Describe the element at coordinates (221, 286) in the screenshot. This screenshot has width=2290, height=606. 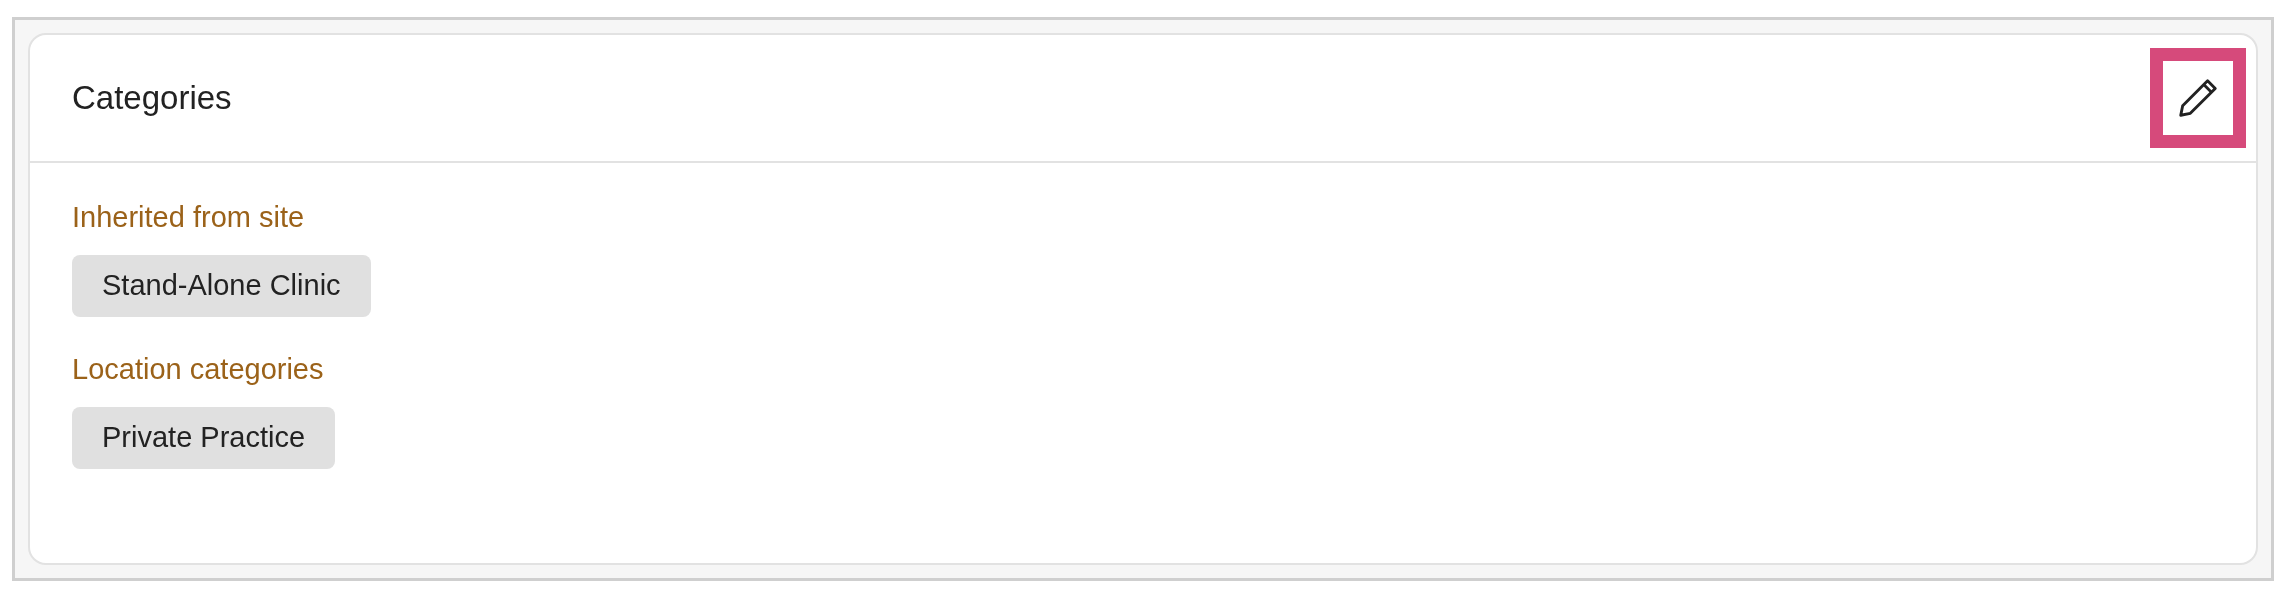
I see `category-tag: Stand-Alone Clinic` at that location.